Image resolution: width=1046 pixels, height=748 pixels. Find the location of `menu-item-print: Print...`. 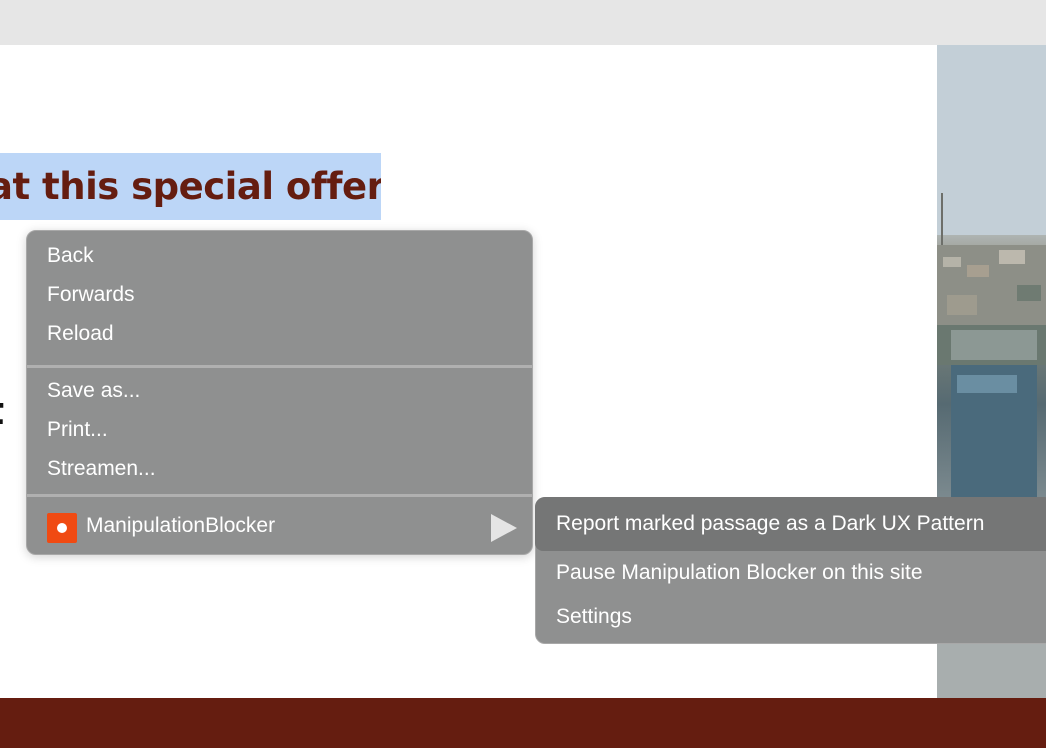

menu-item-print: Print... is located at coordinates (77, 430).